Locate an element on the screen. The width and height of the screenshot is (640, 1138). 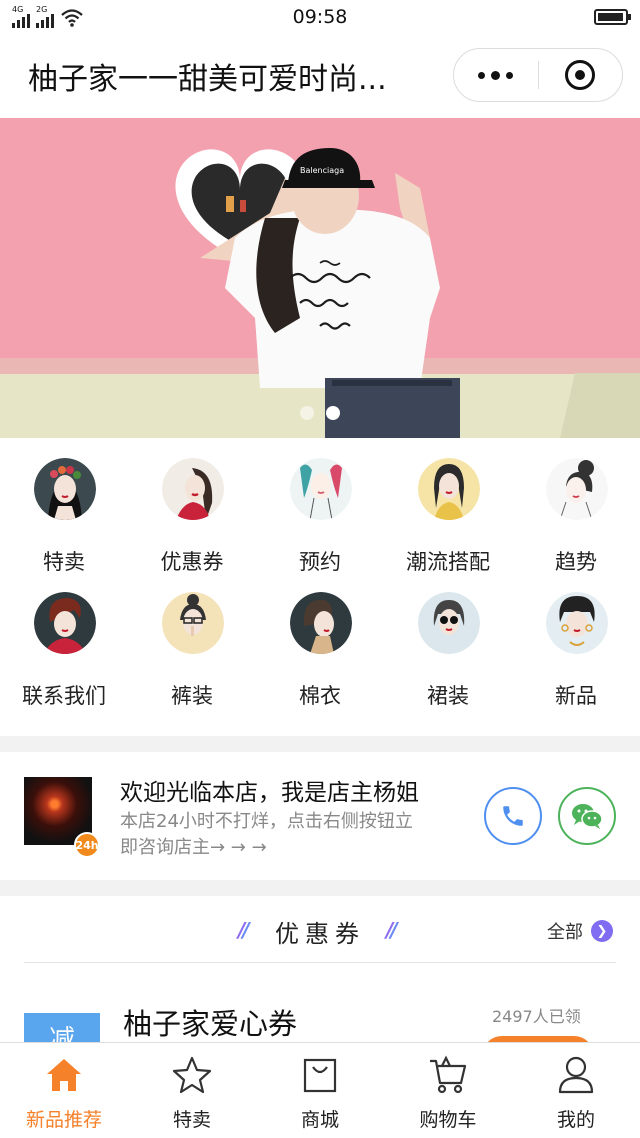
woman-hush-icon is located at coordinates (193, 623).